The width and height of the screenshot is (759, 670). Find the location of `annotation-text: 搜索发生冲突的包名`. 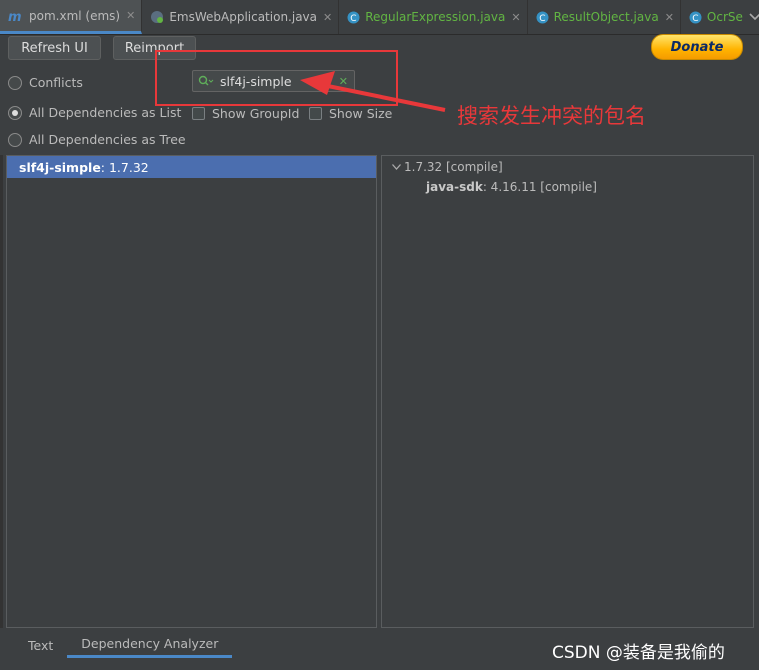

annotation-text: 搜索发生冲突的包名 is located at coordinates (551, 116).